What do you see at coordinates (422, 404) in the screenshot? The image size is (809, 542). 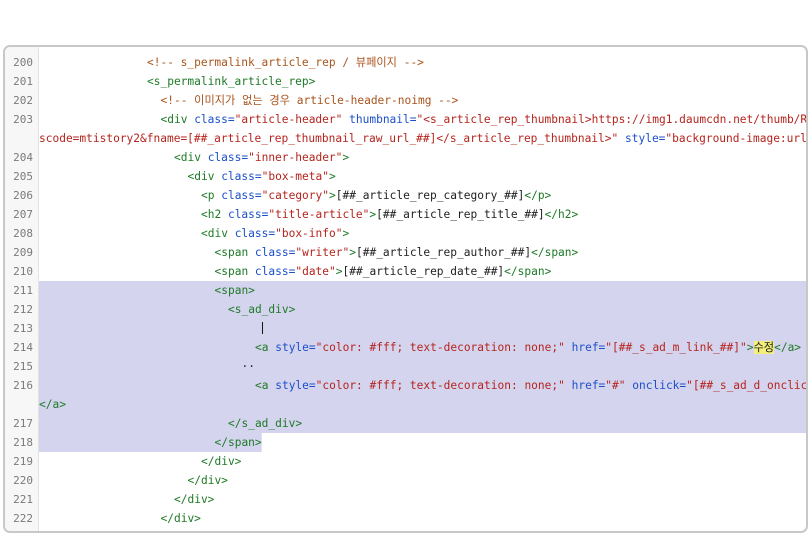 I see `code-text: </a>` at bounding box center [422, 404].